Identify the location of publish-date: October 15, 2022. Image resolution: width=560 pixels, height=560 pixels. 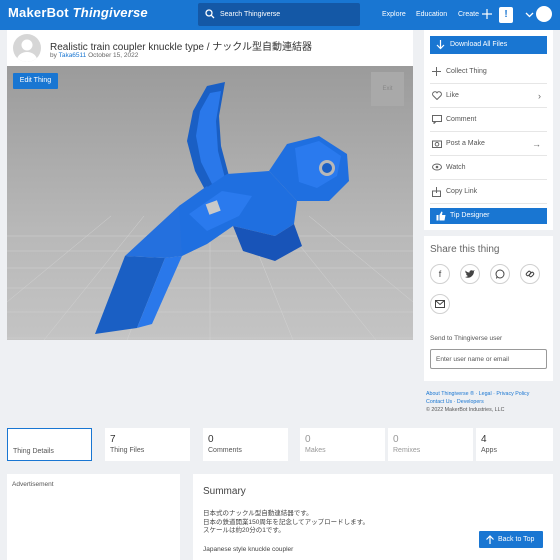
(113, 55).